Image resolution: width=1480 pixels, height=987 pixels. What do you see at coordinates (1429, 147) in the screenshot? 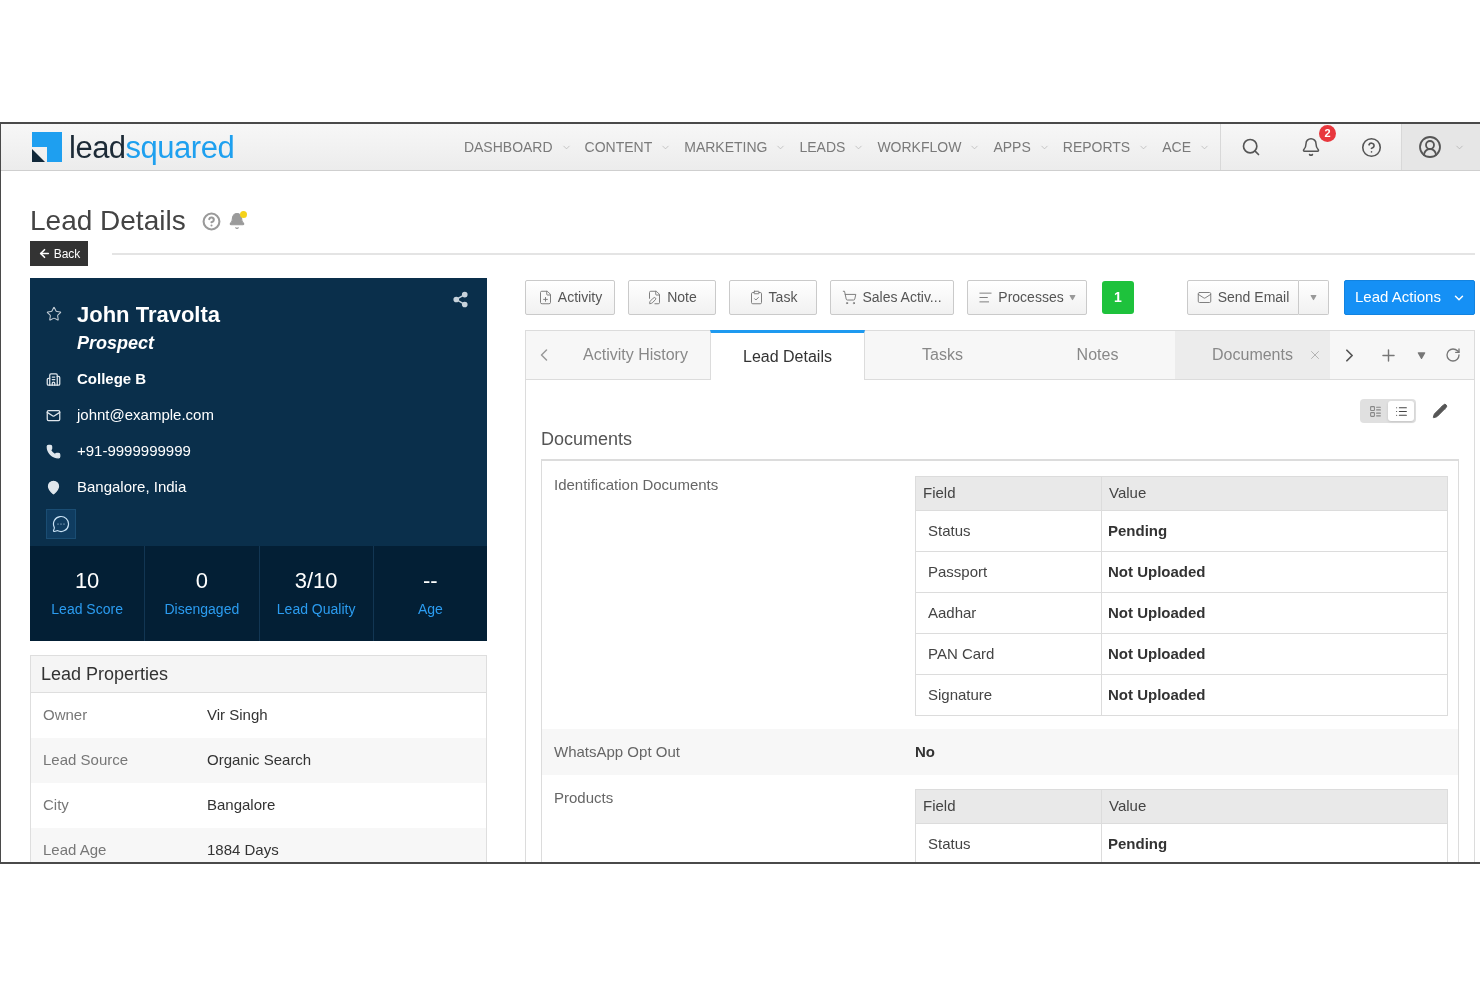
I see `user-avatar-icon` at bounding box center [1429, 147].